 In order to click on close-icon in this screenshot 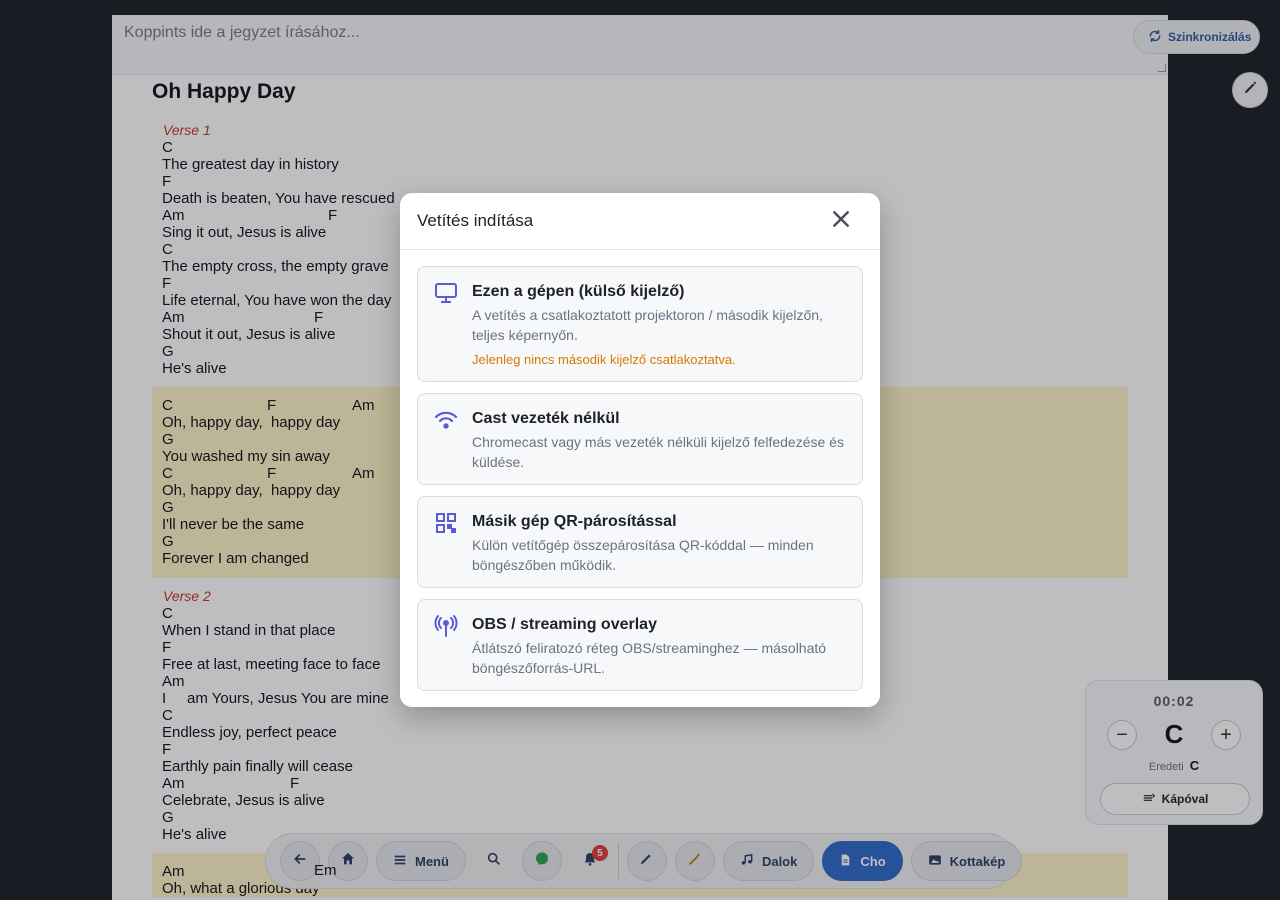, I will do `click(841, 221)`.